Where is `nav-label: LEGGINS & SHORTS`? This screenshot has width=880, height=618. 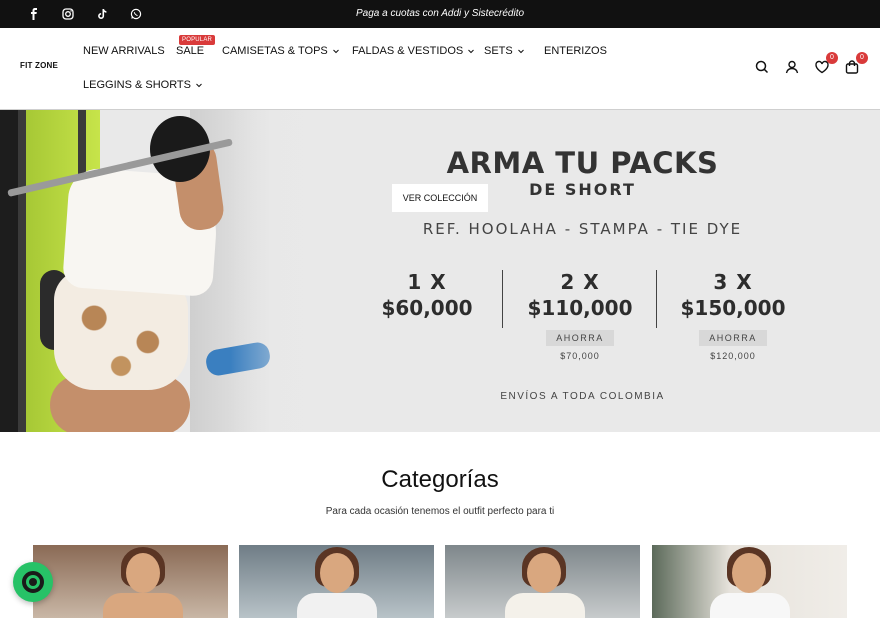 nav-label: LEGGINS & SHORTS is located at coordinates (137, 85).